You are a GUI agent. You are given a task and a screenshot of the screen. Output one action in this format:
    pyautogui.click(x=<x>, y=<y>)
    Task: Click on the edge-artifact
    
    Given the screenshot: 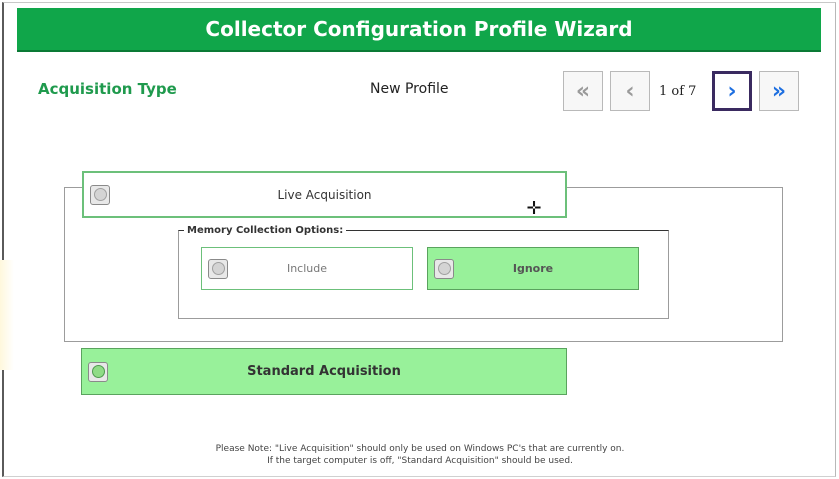 What is the action you would take?
    pyautogui.click(x=7, y=315)
    